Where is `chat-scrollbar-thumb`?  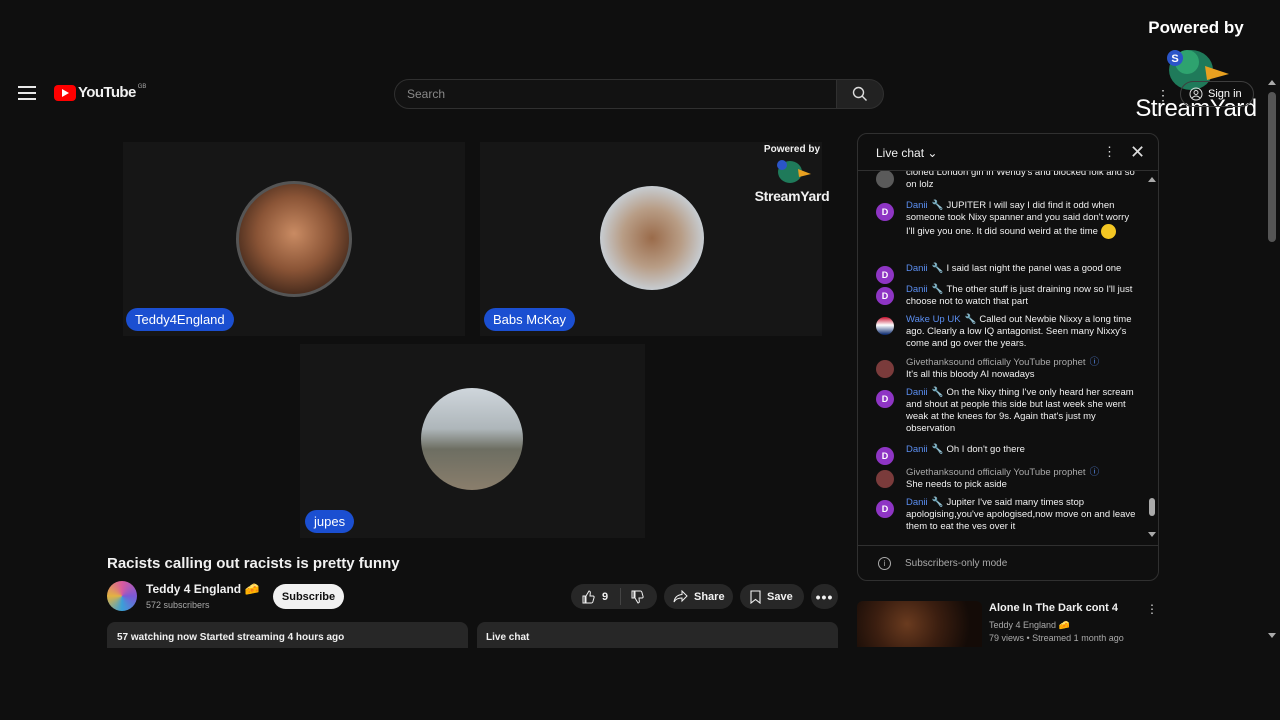 chat-scrollbar-thumb is located at coordinates (1152, 507).